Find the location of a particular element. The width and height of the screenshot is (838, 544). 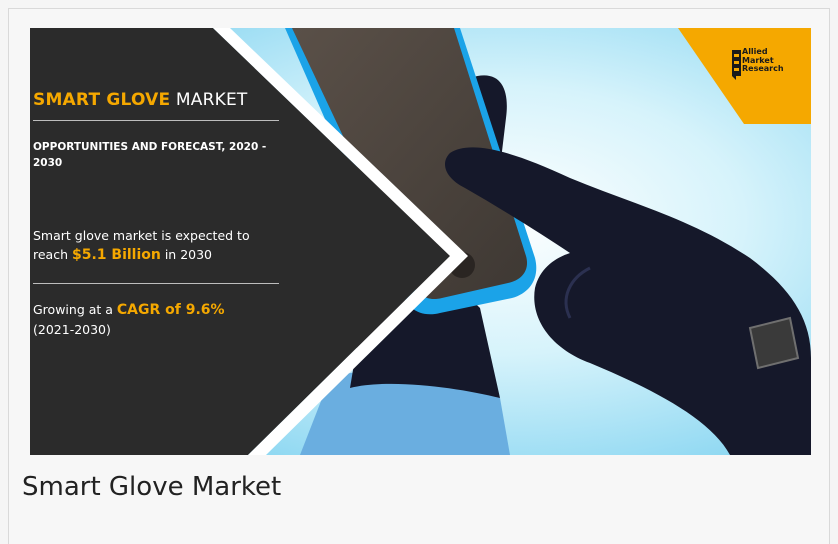

stat2-prefix: Growing at a is located at coordinates (75, 309).